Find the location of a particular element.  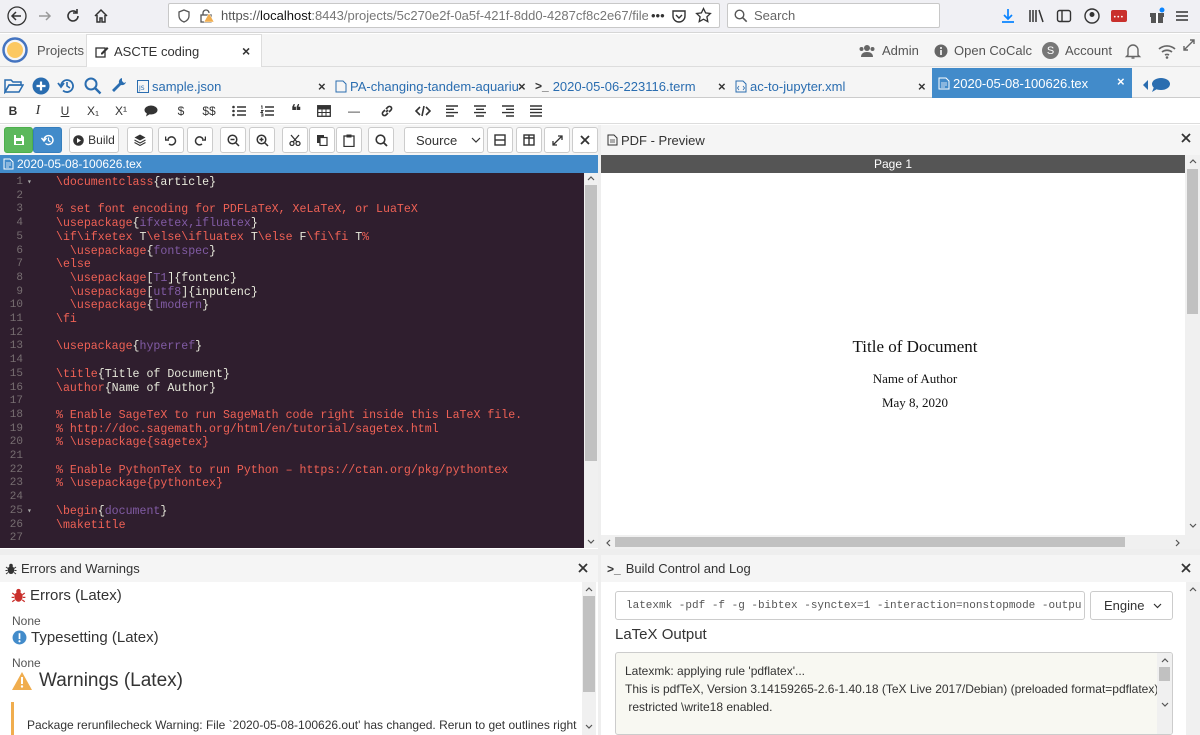

code-line: \maketitle is located at coordinates (91, 526).